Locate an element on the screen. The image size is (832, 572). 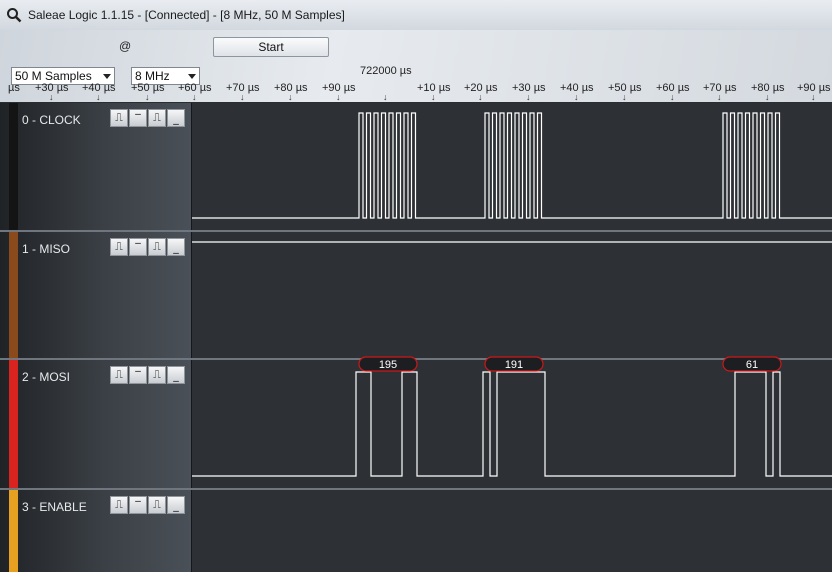
mosi-trace is located at coordinates (512, 424).